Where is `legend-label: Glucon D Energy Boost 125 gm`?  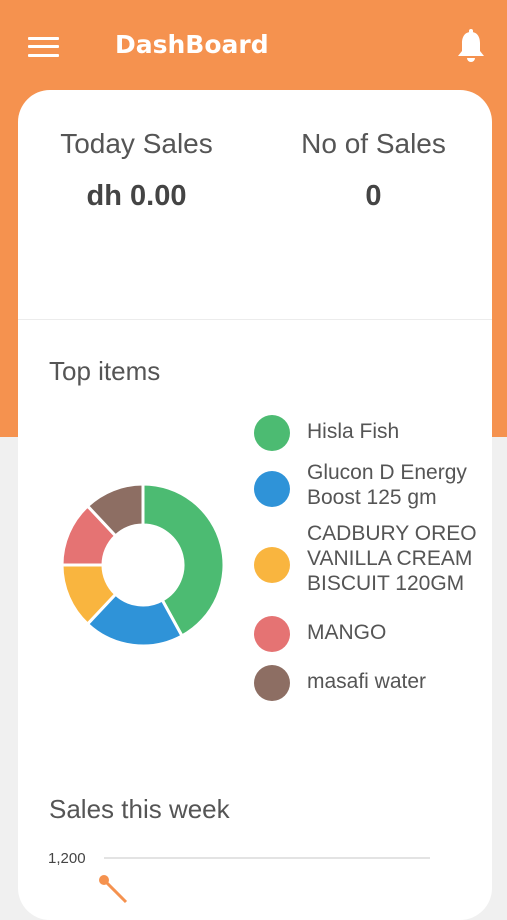 legend-label: Glucon D Energy Boost 125 gm is located at coordinates (387, 485).